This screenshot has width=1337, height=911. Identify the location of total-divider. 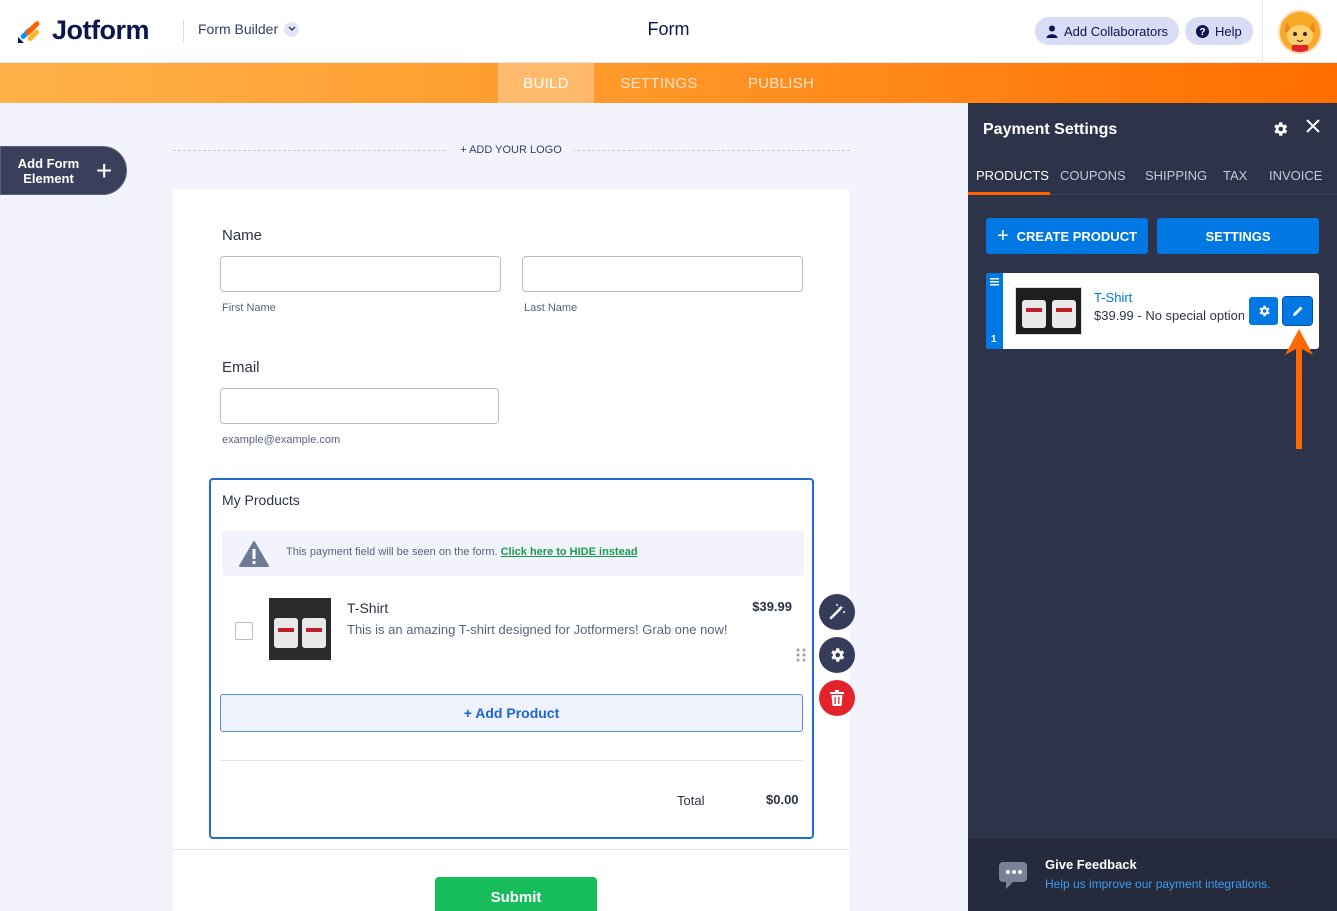
(511, 760).